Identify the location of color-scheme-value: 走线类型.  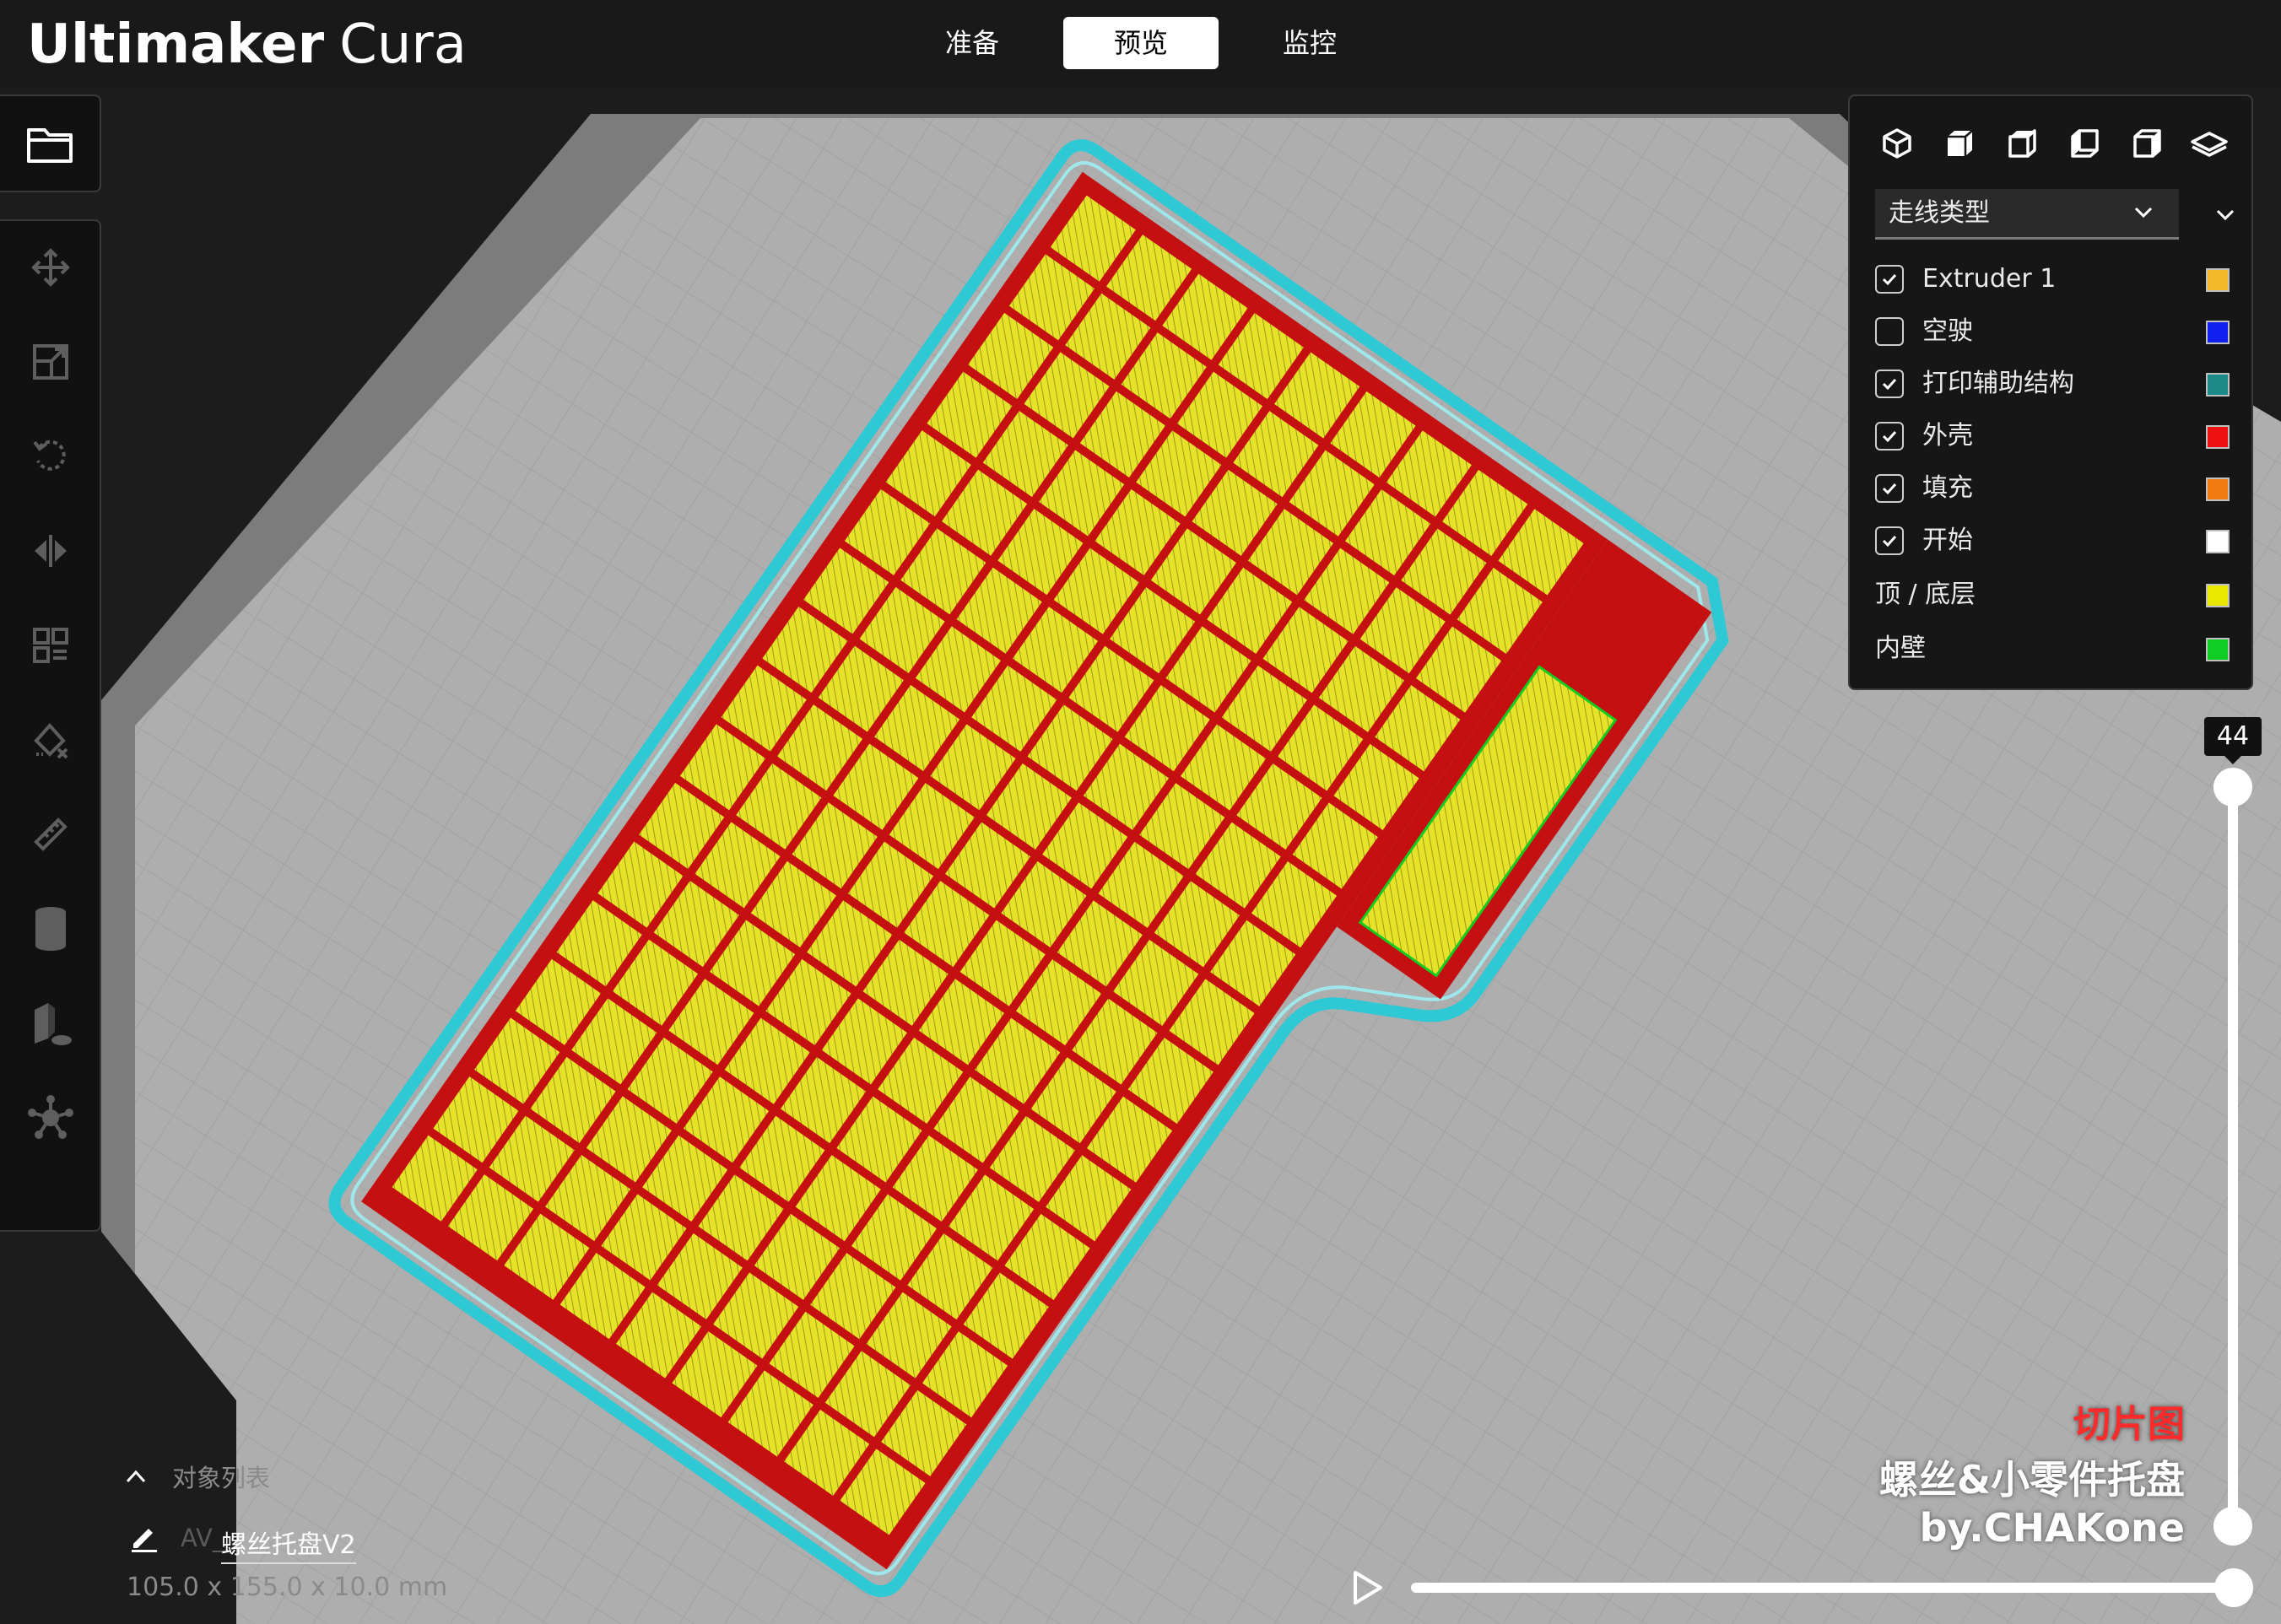
(1940, 213).